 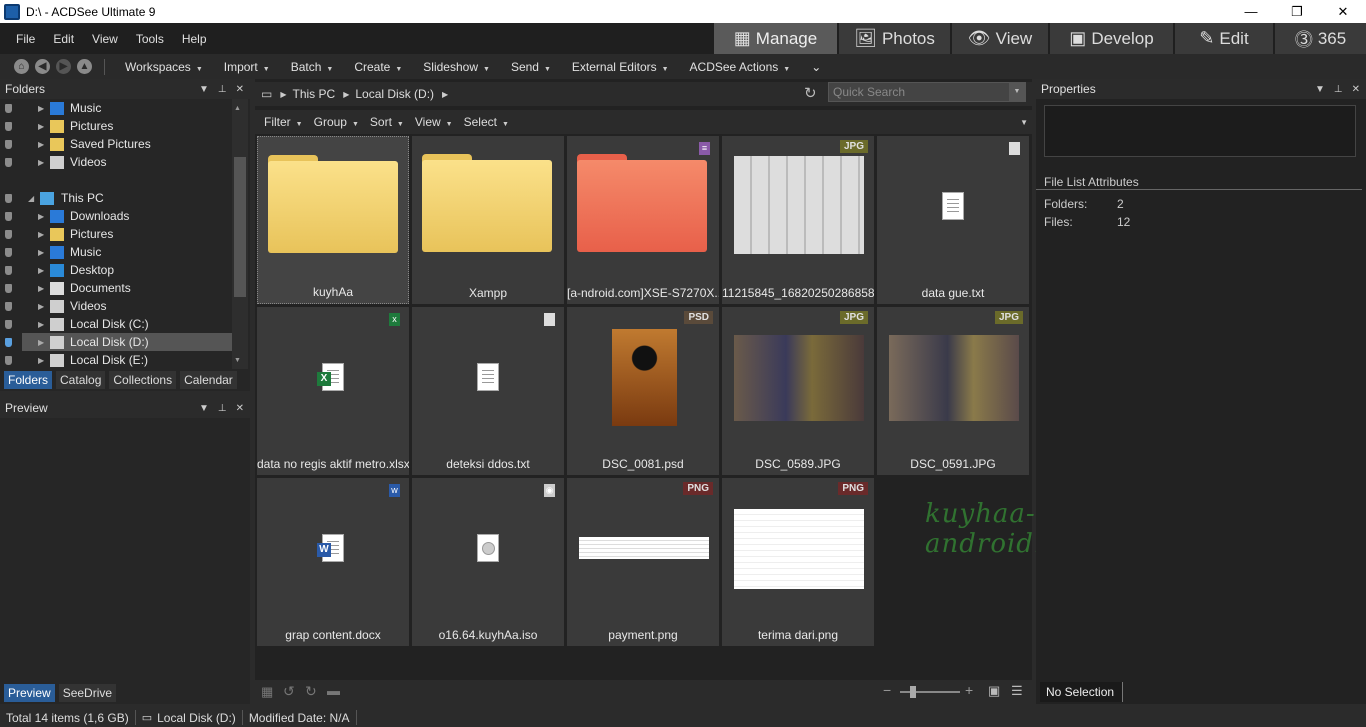 I want to click on zoom-slider-thumb, so click(x=913, y=692).